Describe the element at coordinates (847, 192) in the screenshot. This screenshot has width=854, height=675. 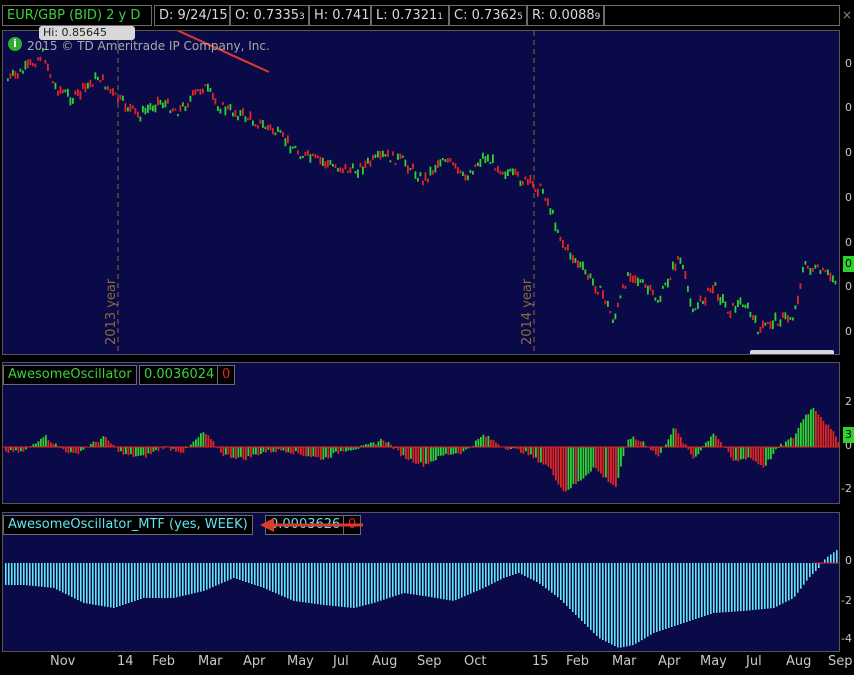
I see `price-scale: 0 0 0 0 0 0 0 0` at that location.